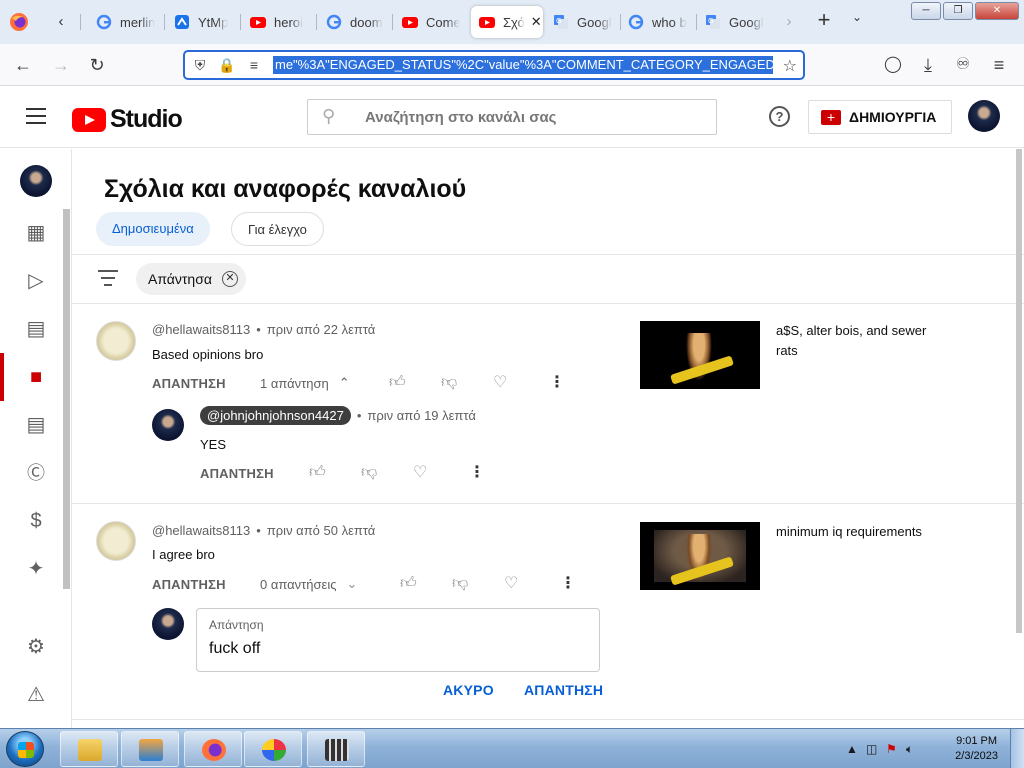 This screenshot has height=768, width=1024. What do you see at coordinates (36, 521) in the screenshot?
I see `earn-icon: $` at bounding box center [36, 521].